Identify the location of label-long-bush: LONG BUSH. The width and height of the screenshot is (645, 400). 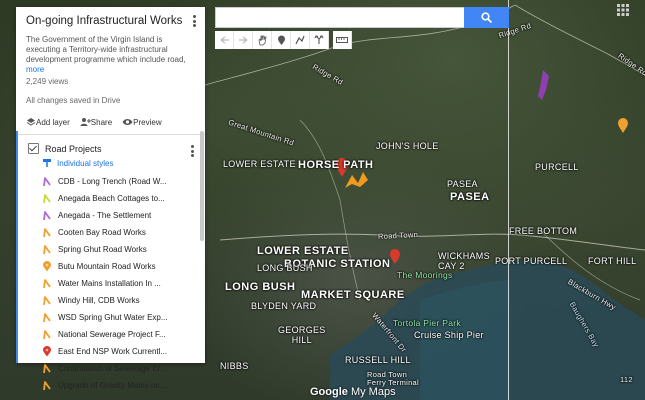
(260, 287).